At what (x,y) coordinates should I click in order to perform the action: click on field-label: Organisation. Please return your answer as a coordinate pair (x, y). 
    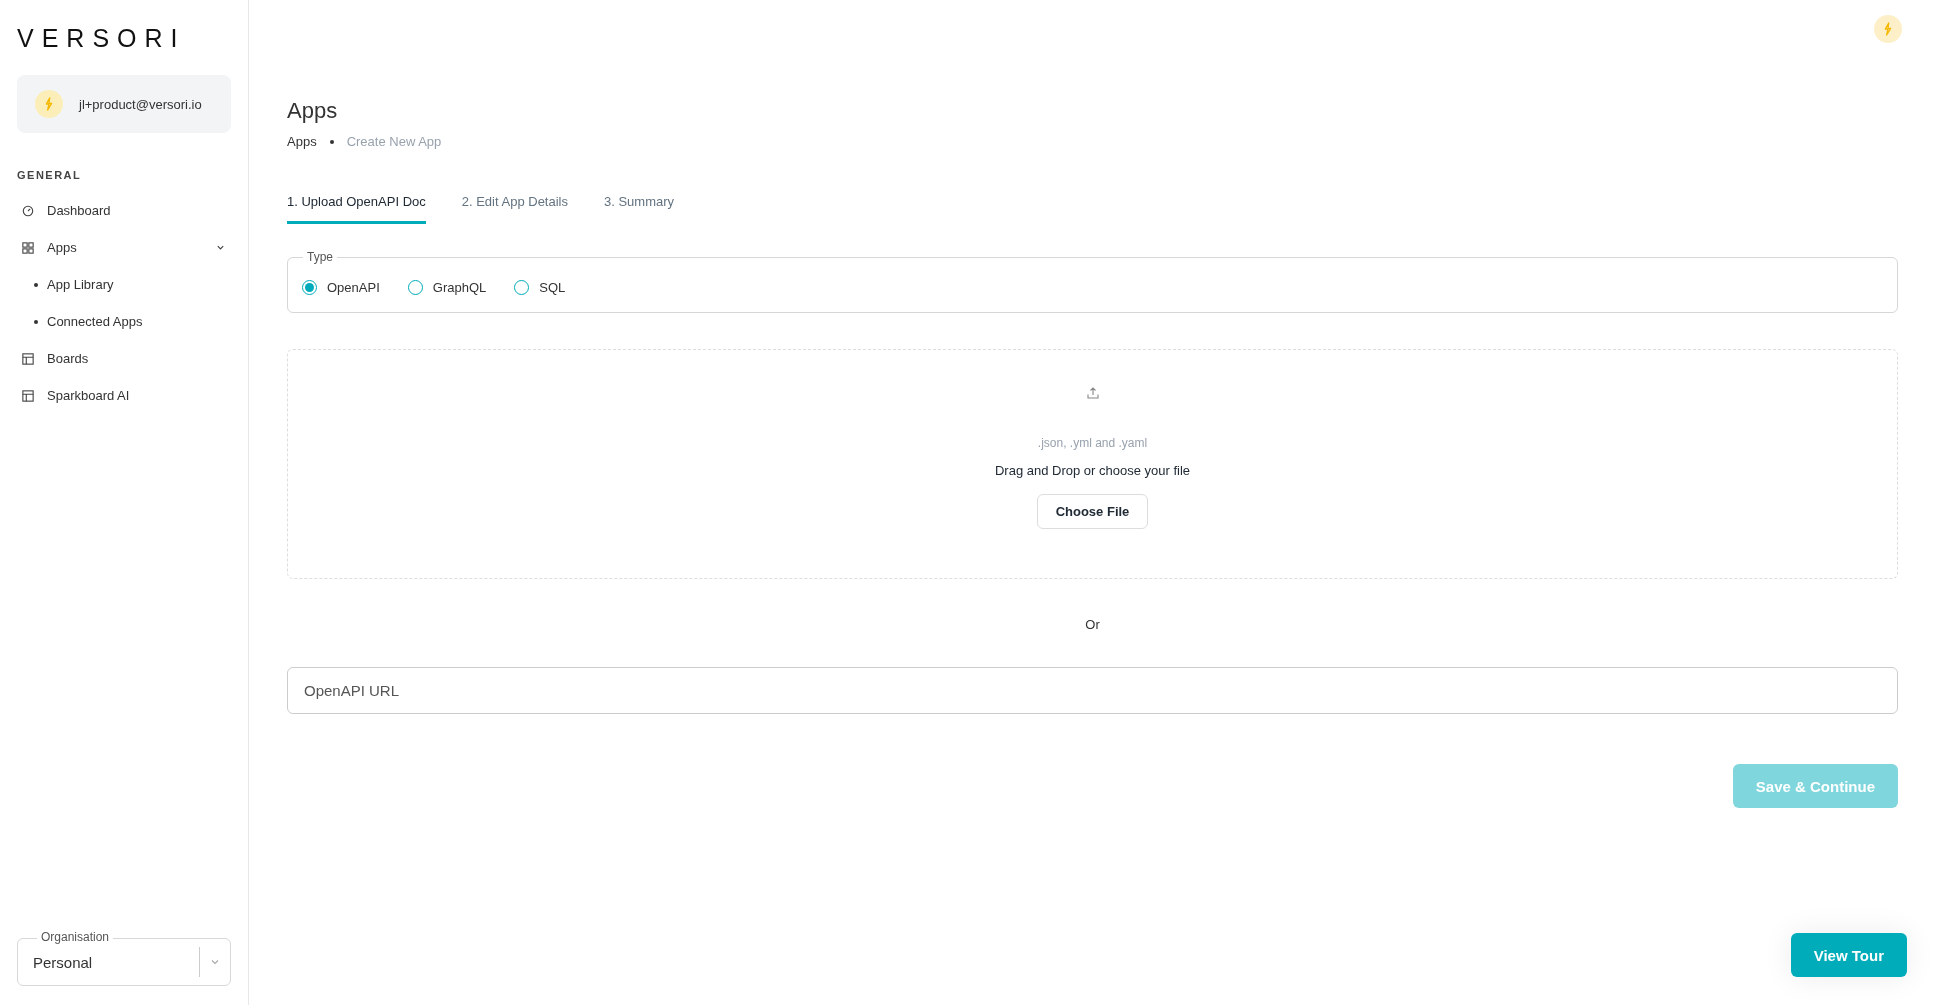
    Looking at the image, I should click on (75, 937).